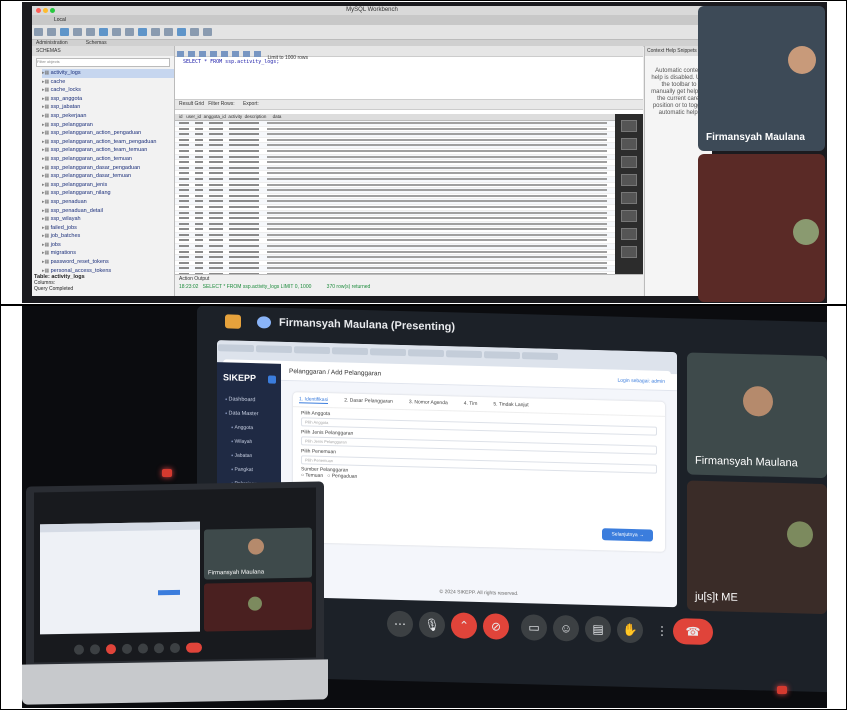 The height and width of the screenshot is (710, 847). Describe the element at coordinates (108, 193) in the screenshot. I see `schema-table-item: ssp_pelanggaran_nilang` at that location.